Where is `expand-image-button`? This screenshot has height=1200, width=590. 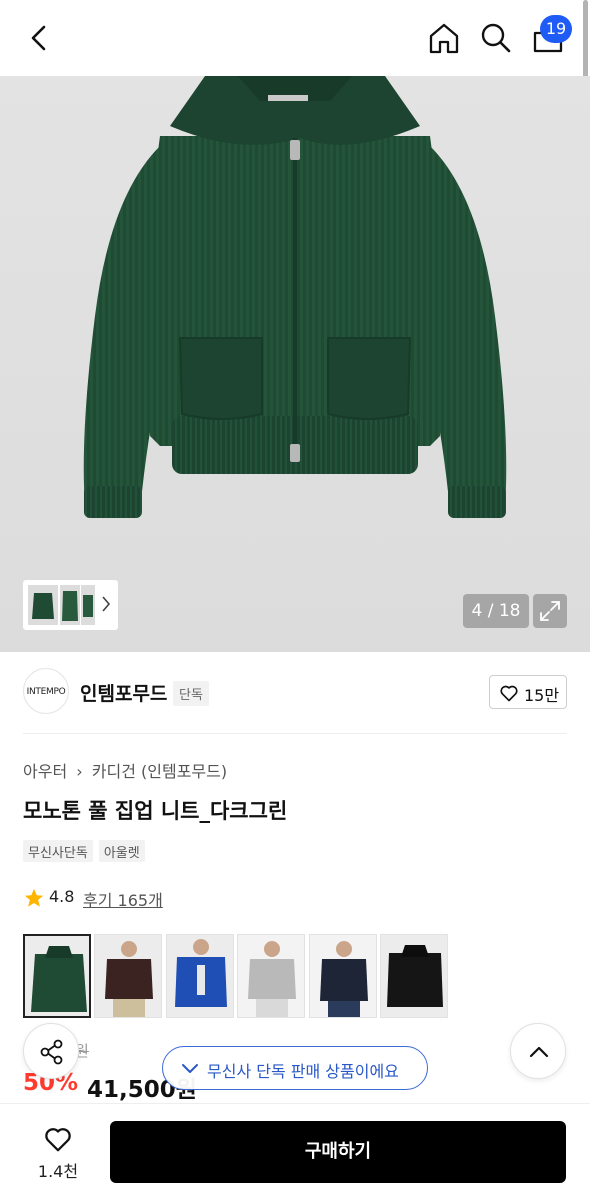
expand-image-button is located at coordinates (550, 611).